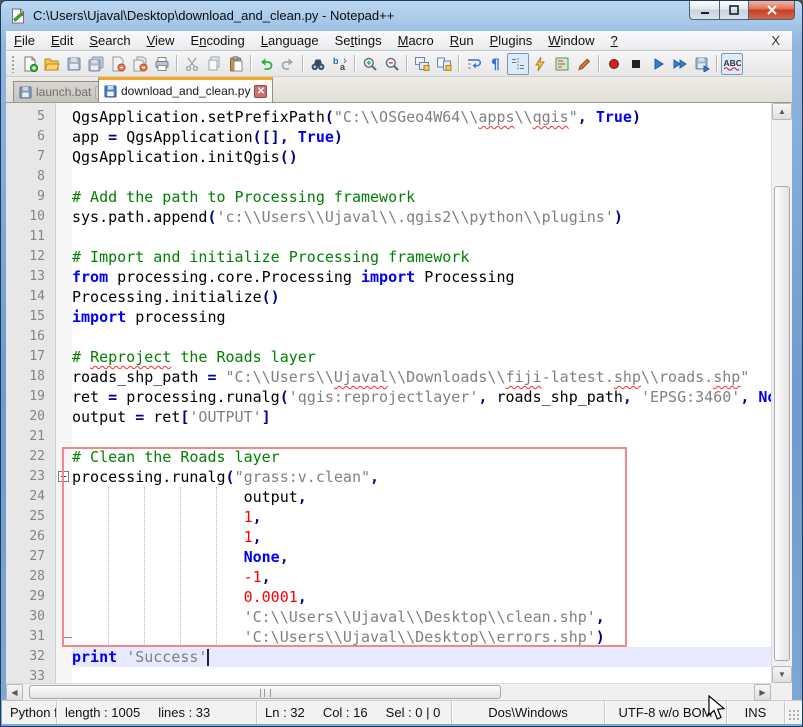 Image resolution: width=803 pixels, height=727 pixels. I want to click on code-line-24: output,, so click(421, 497).